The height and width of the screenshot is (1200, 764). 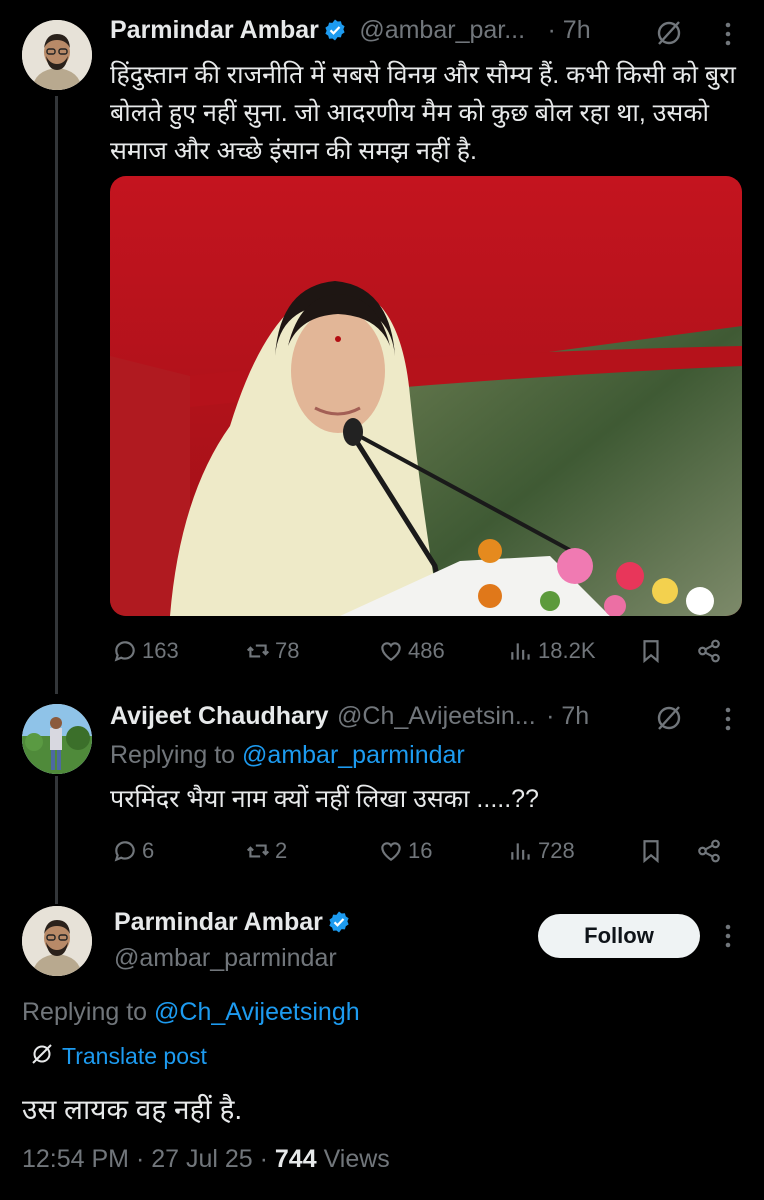 I want to click on like-button: 486, so click(x=411, y=651).